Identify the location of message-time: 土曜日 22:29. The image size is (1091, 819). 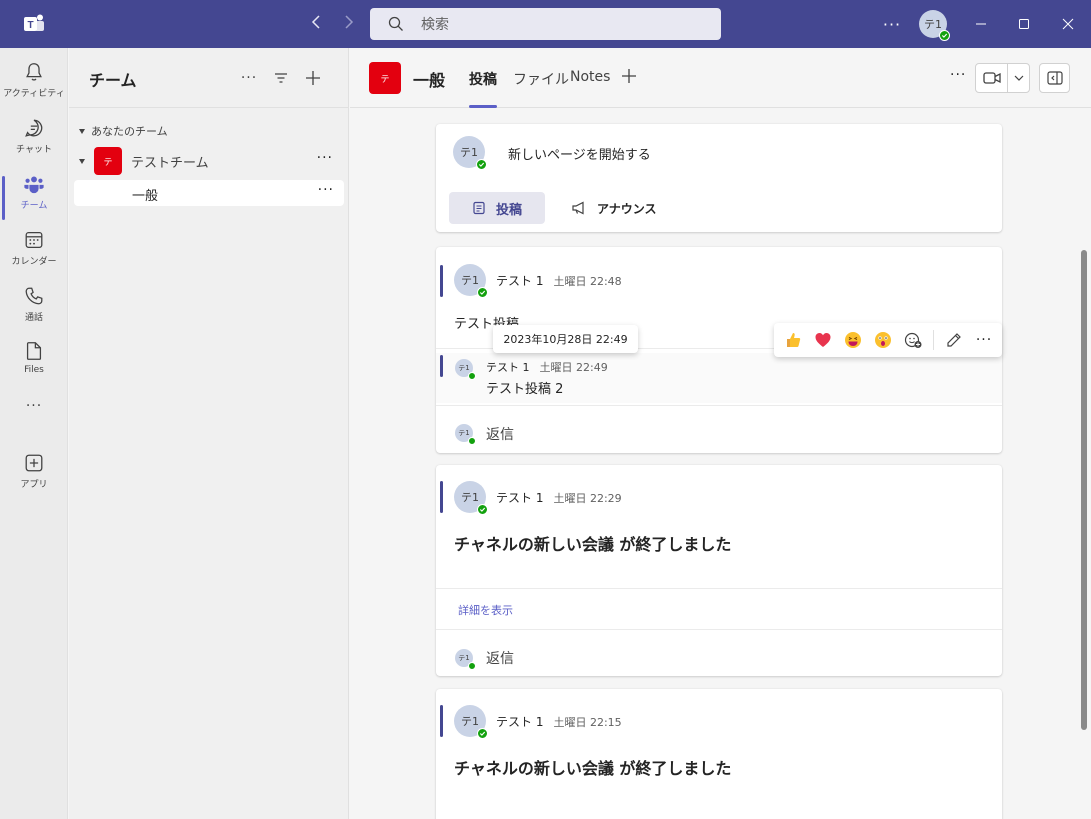
(587, 498).